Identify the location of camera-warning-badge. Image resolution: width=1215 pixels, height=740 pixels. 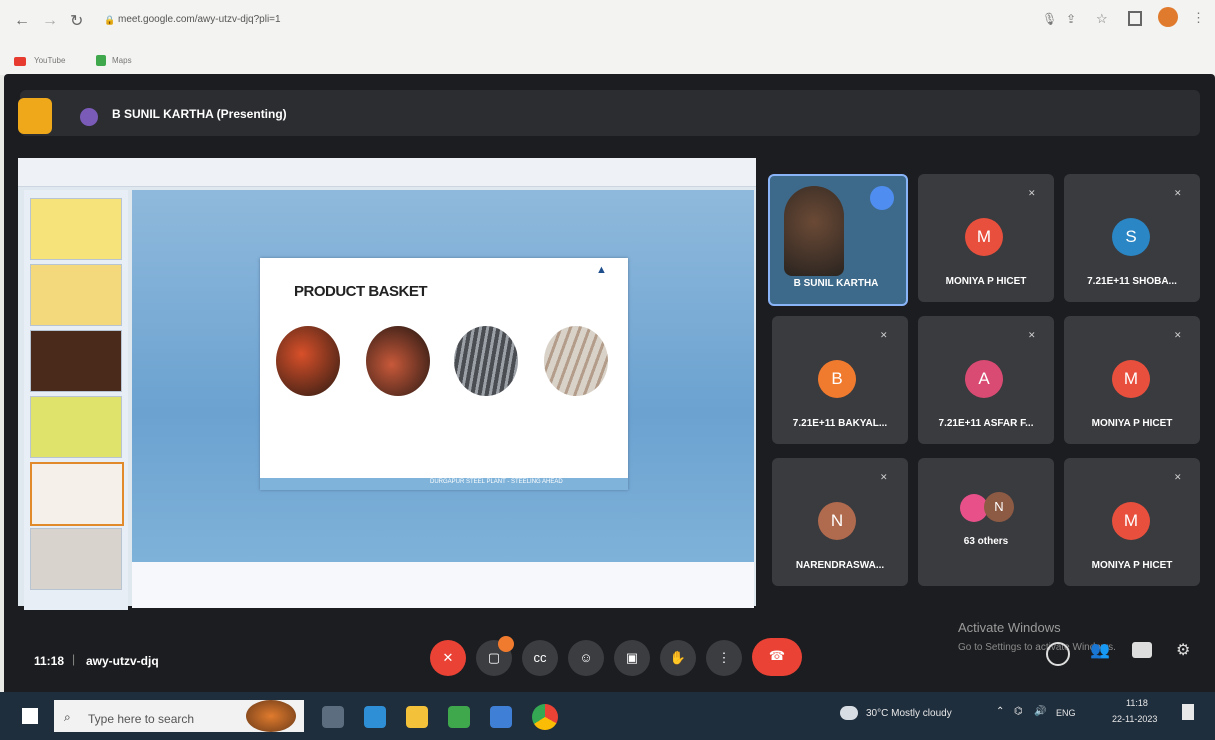
(506, 644).